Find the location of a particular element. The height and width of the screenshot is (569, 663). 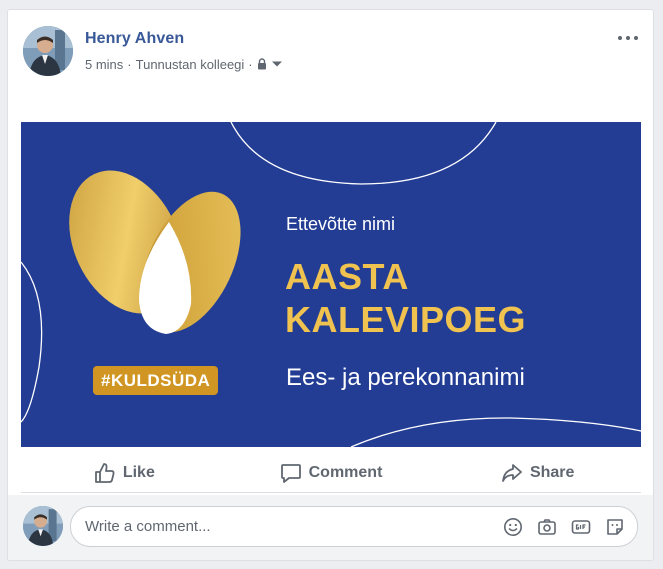

comment-button: Comment is located at coordinates (331, 472).